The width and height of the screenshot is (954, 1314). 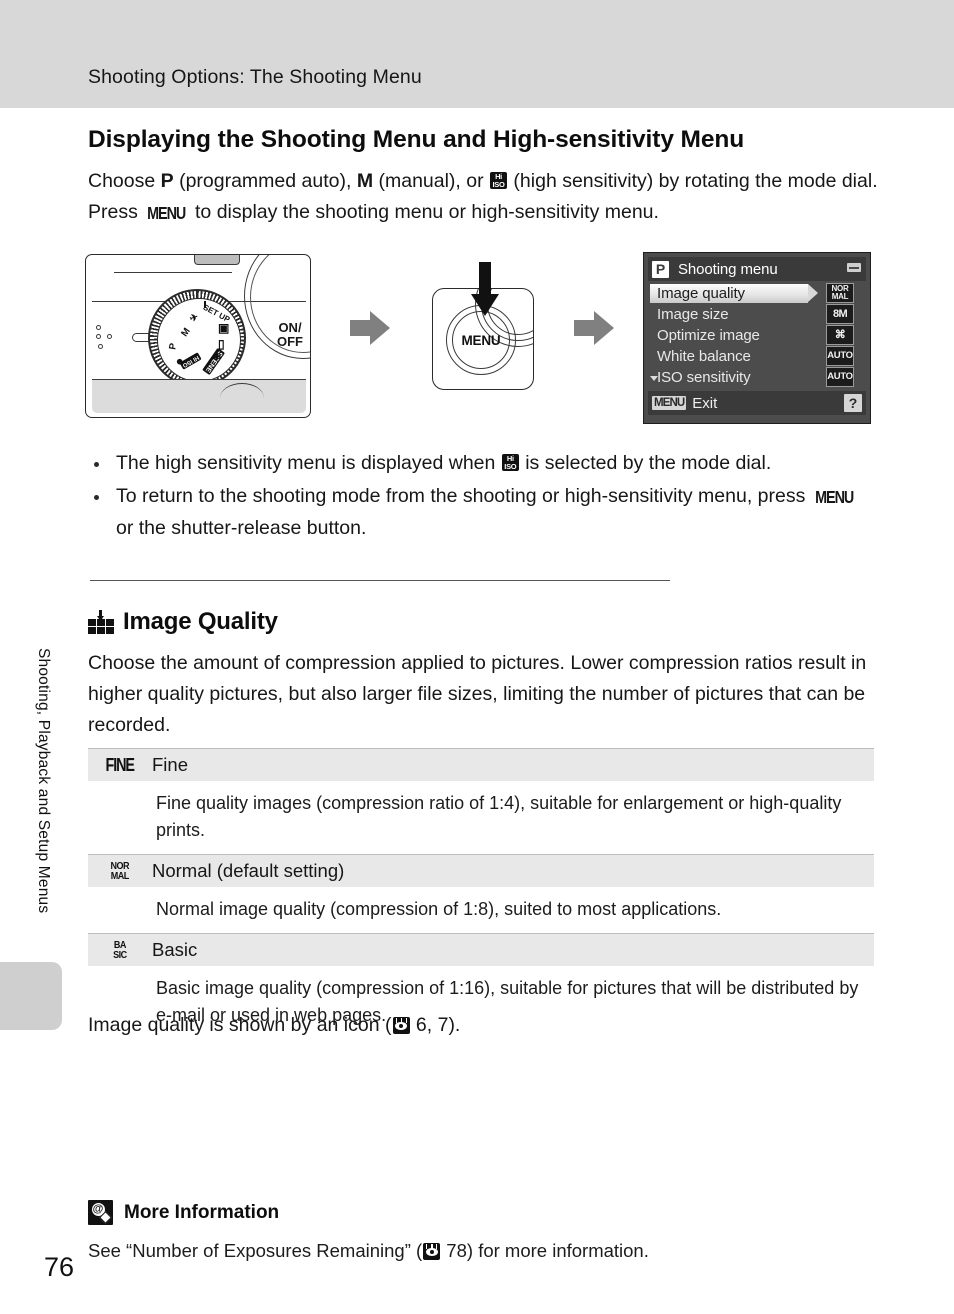 I want to click on power-label-line1: ON/, so click(x=290, y=327).